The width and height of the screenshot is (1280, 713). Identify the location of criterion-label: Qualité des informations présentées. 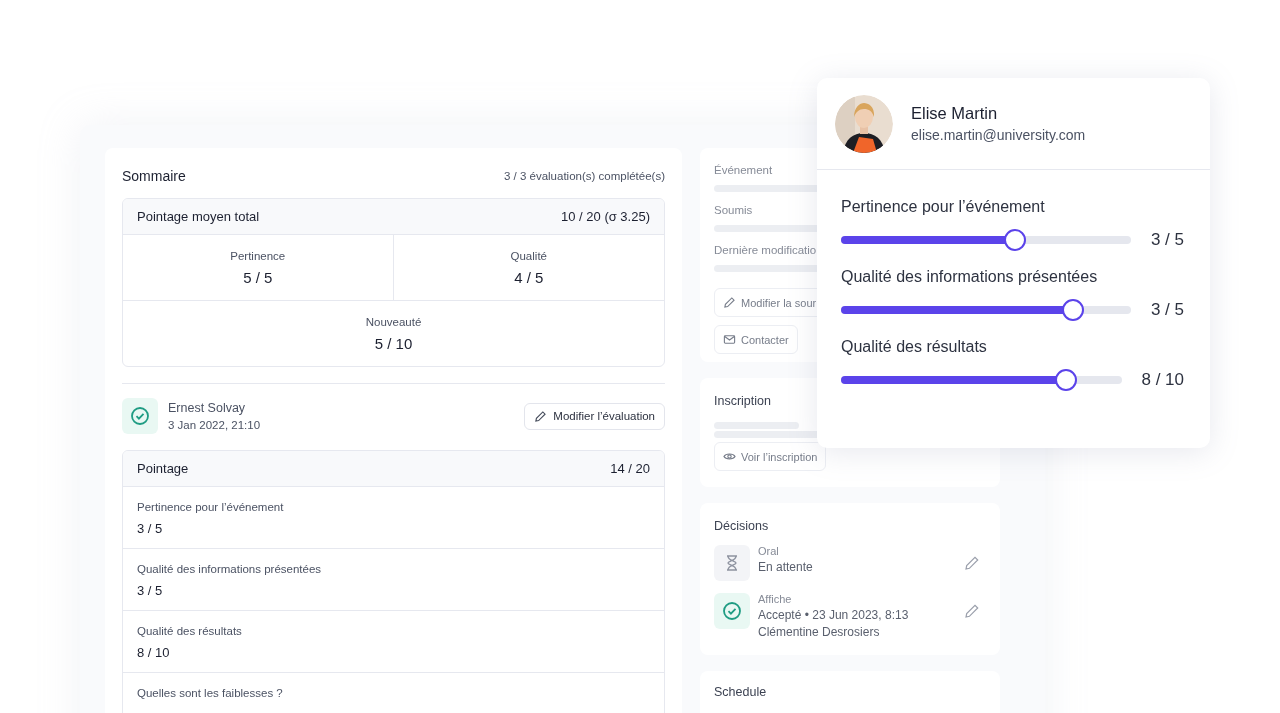
(230, 569).